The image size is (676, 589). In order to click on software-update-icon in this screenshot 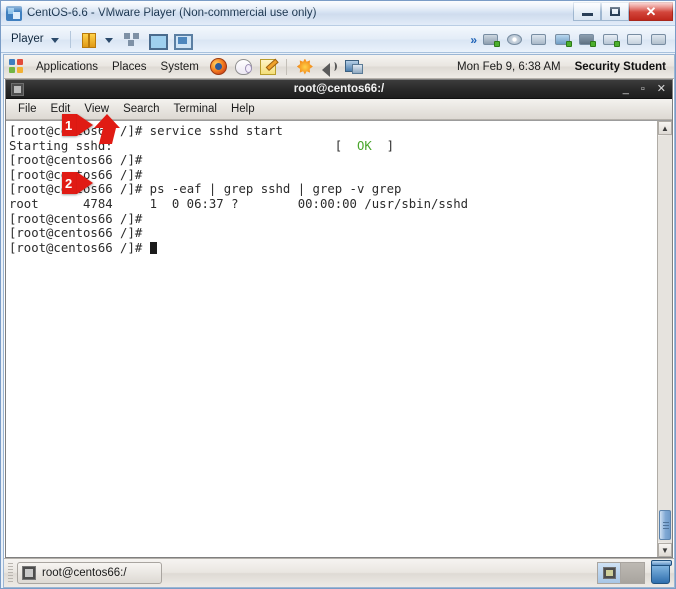, I will do `click(304, 66)`.